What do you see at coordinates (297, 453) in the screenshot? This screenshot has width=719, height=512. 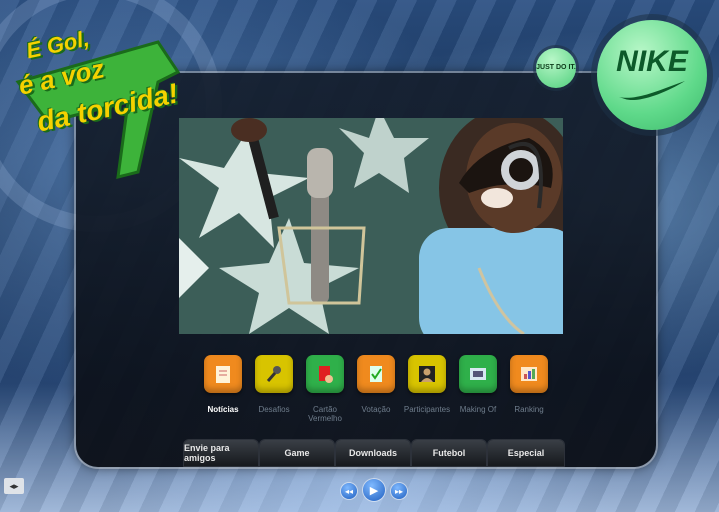 I see `tab-game: Game` at bounding box center [297, 453].